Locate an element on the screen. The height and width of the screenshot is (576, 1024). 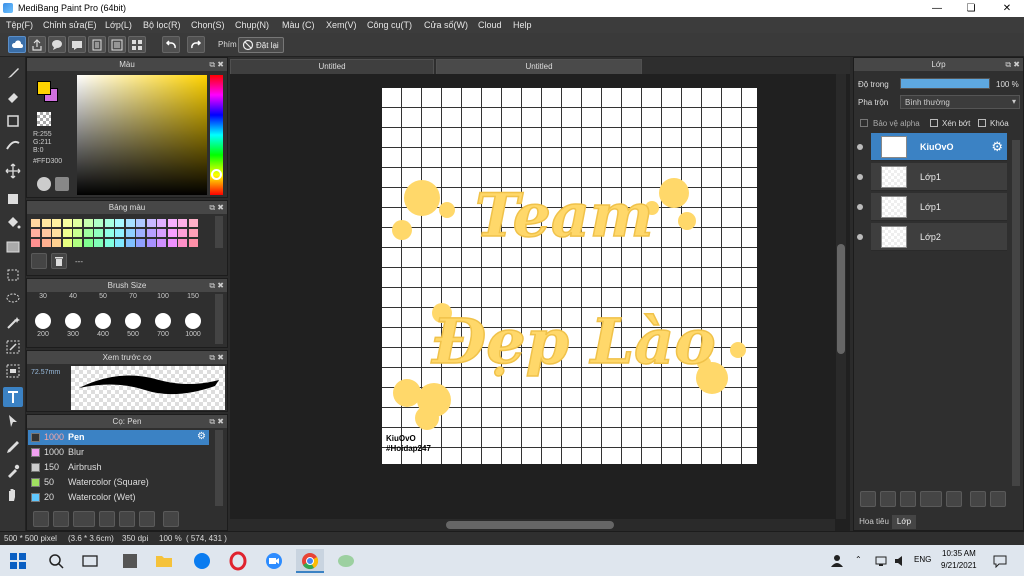
delete-palette-button is located at coordinates (59, 261).